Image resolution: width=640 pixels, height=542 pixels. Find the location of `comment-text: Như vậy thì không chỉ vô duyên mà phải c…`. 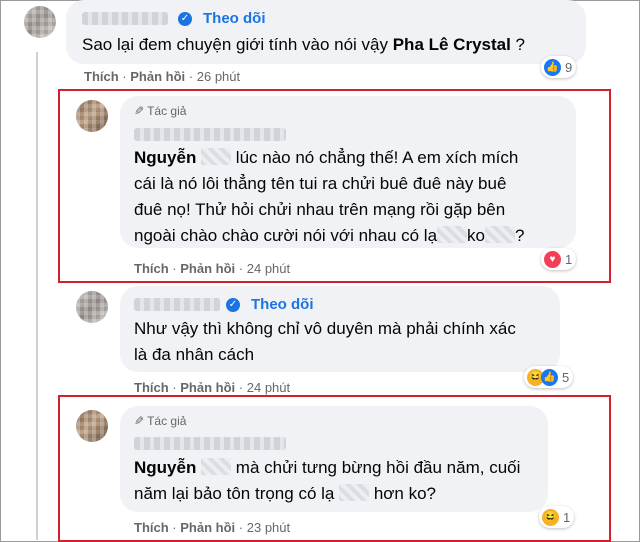

comment-text: Như vậy thì không chỉ vô duyên mà phải c… is located at coordinates (346, 342).